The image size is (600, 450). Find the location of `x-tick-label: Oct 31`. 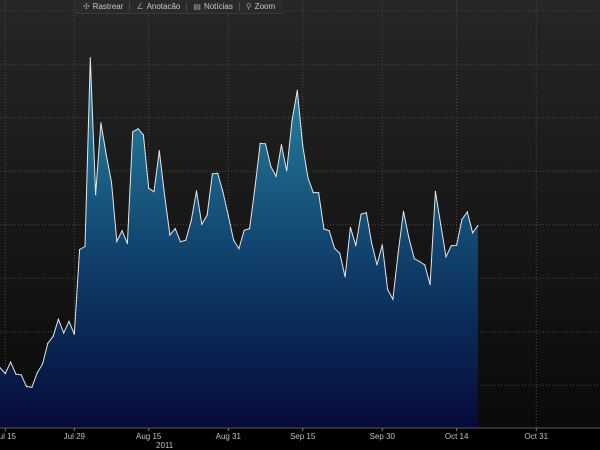

x-tick-label: Oct 31 is located at coordinates (536, 436).